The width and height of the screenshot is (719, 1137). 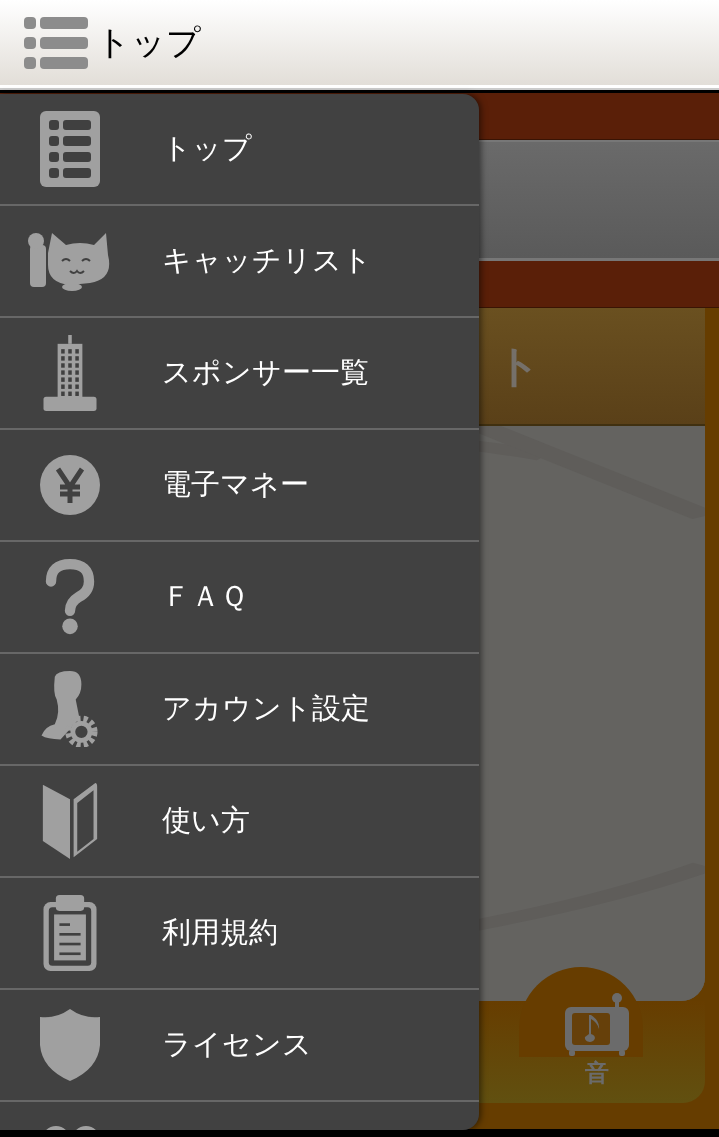 What do you see at coordinates (239, 934) in the screenshot?
I see `menu-item: 利用規約` at bounding box center [239, 934].